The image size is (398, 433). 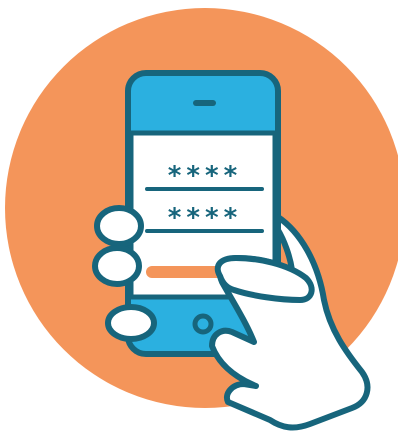 I want to click on finger-bottom, so click(x=131, y=323).